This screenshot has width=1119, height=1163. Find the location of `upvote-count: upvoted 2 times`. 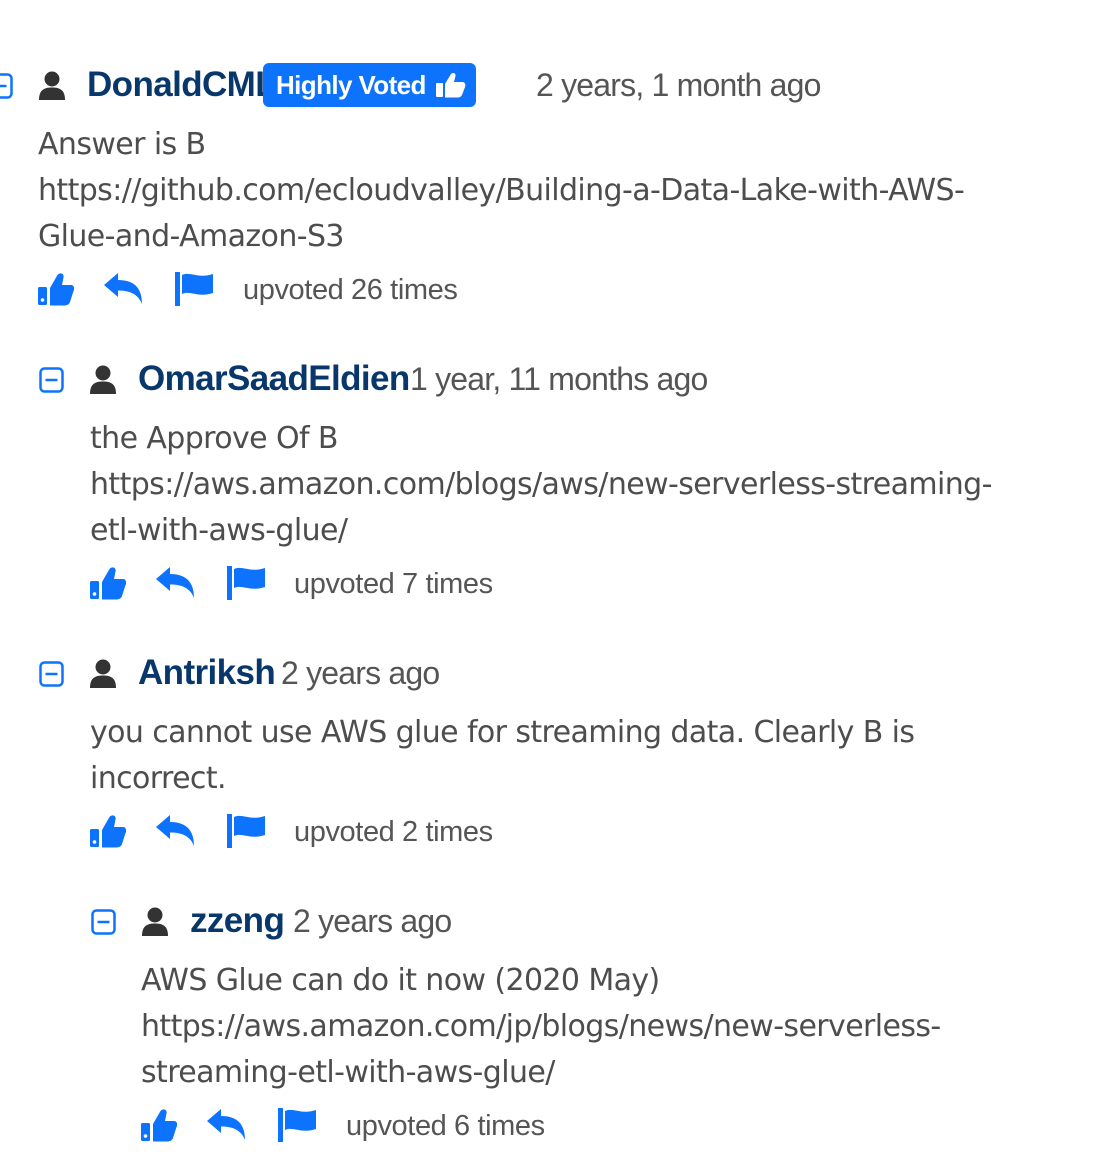

upvote-count: upvoted 2 times is located at coordinates (393, 832).